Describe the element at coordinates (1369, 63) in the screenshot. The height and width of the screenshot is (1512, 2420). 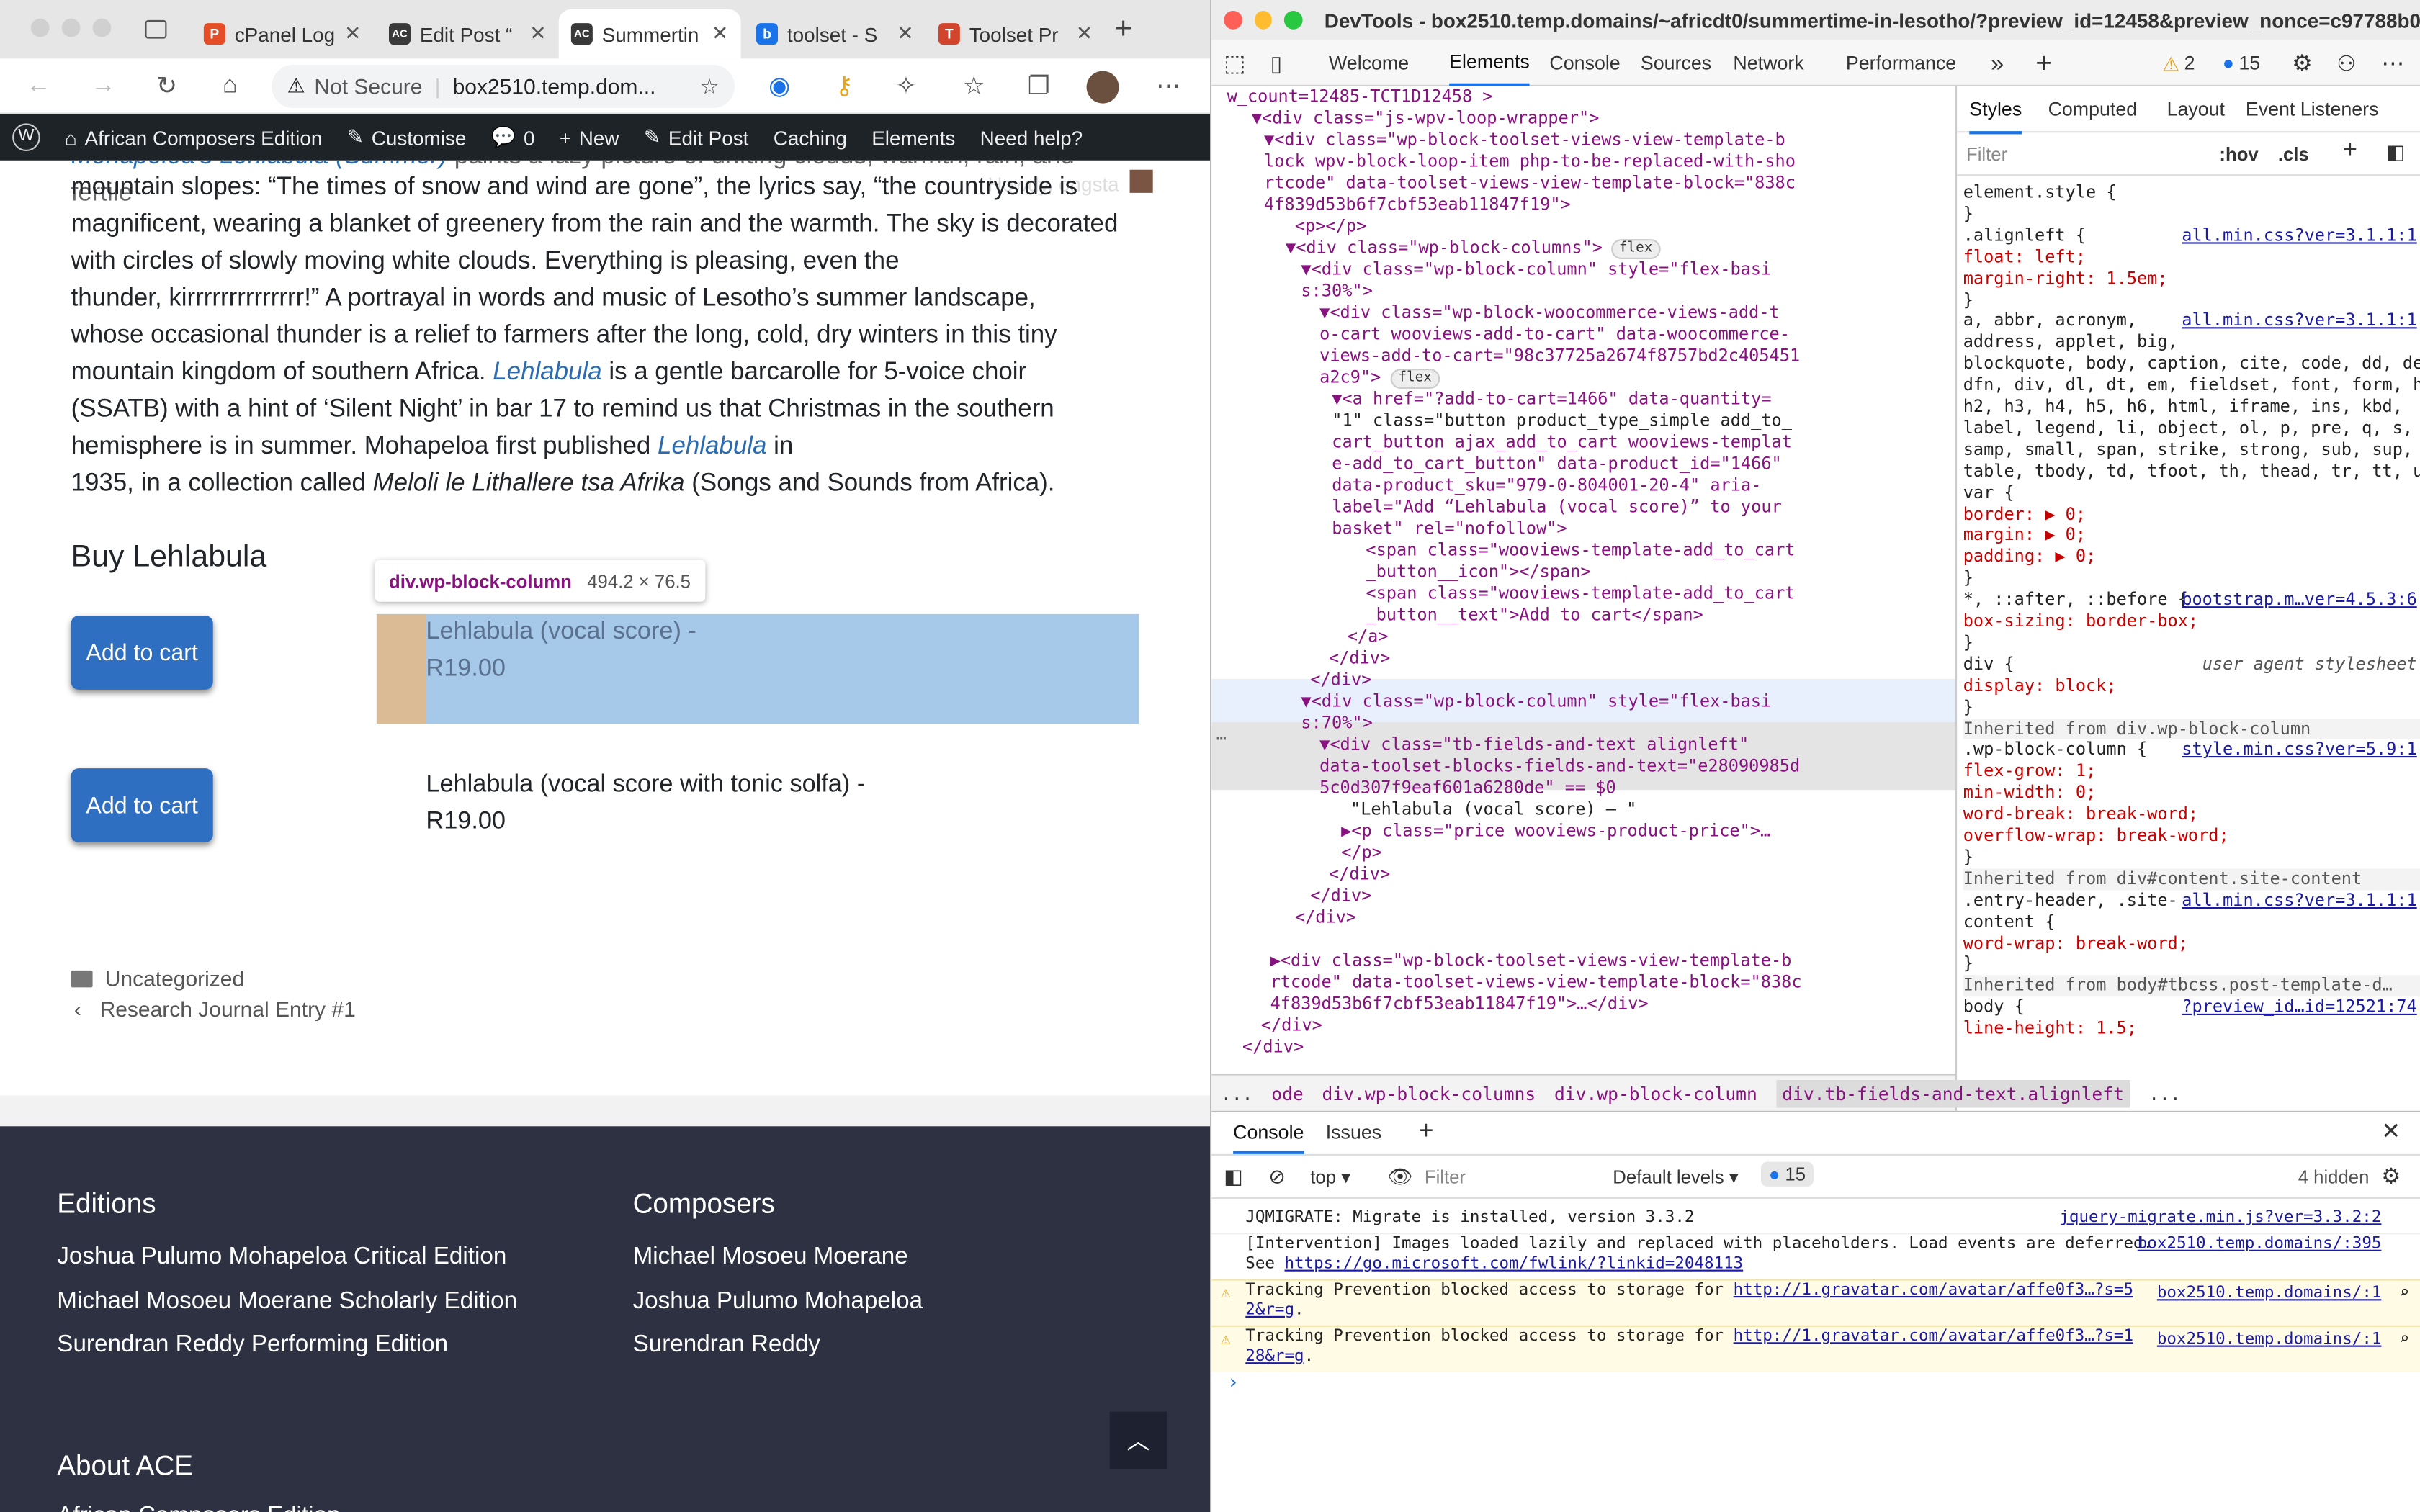
I see `tab-welcome: Welcome` at that location.